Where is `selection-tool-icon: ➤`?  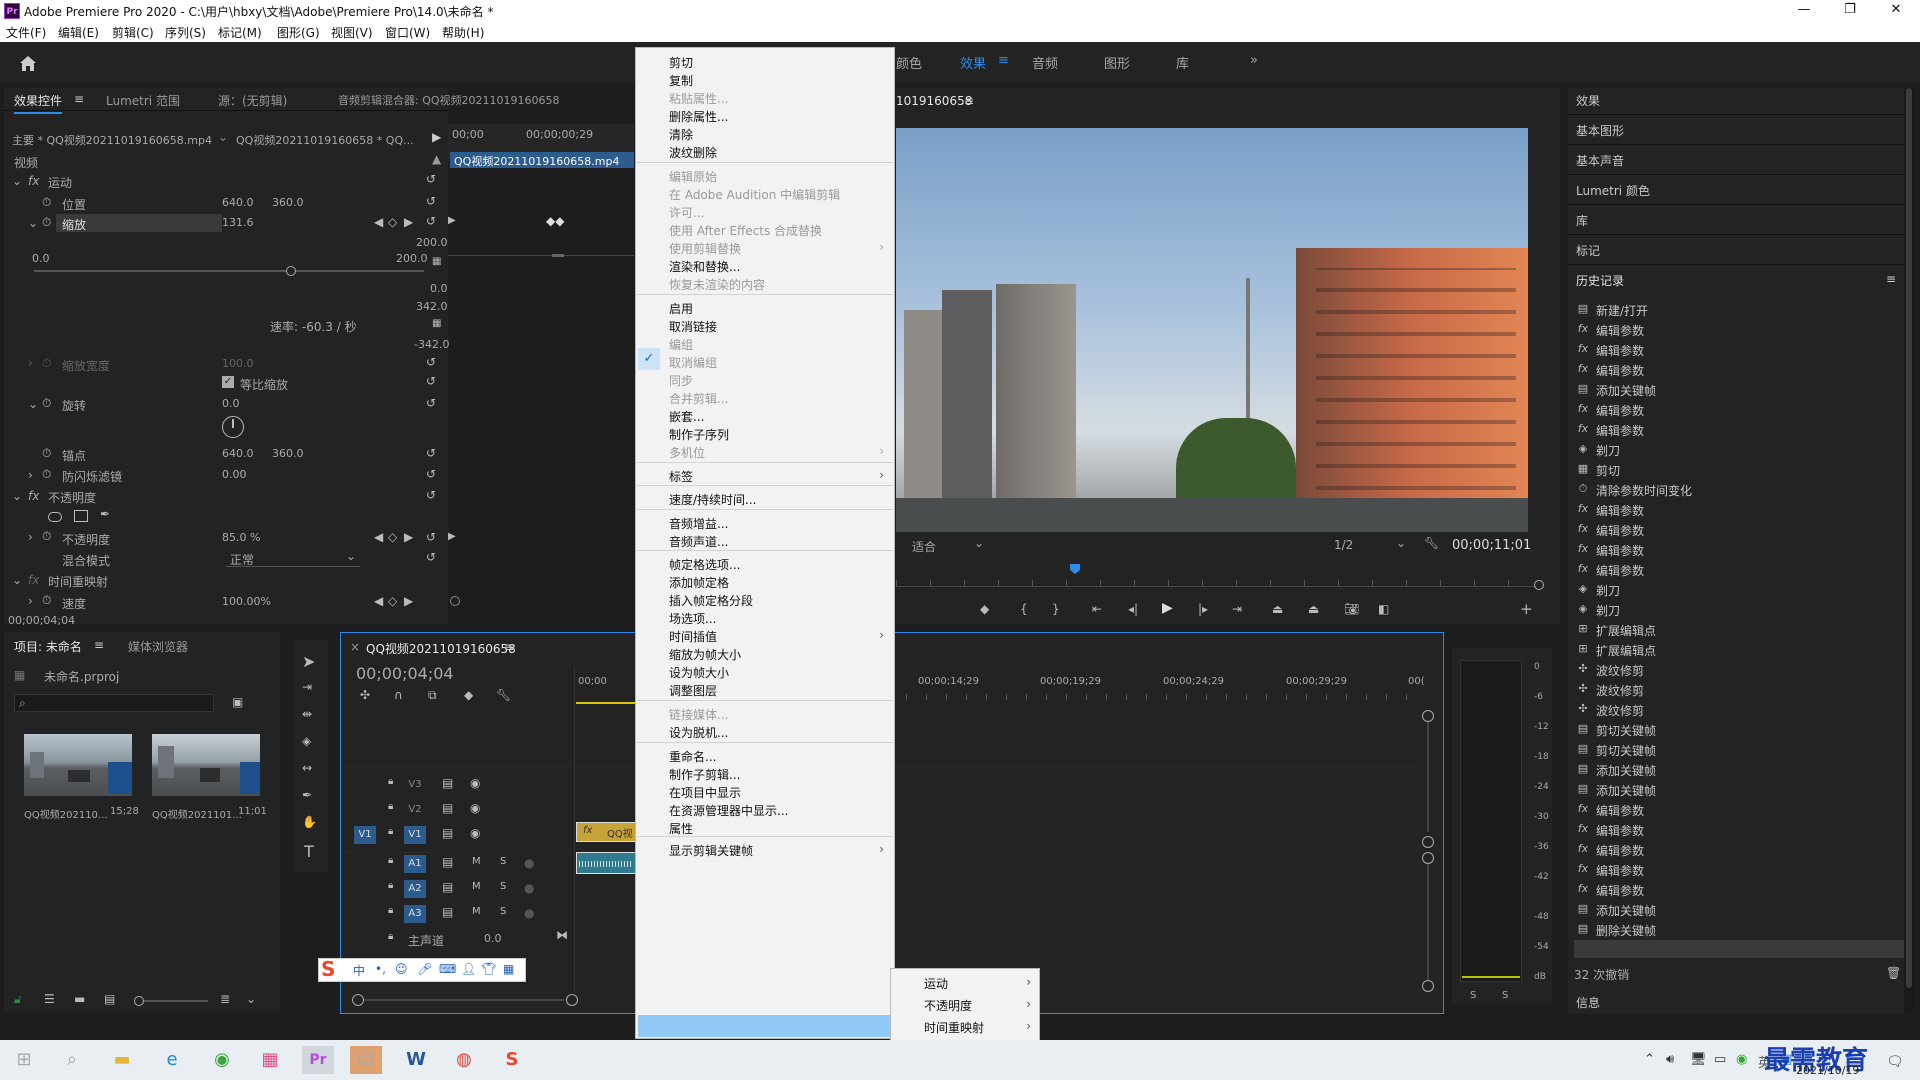
selection-tool-icon: ➤ is located at coordinates (308, 661).